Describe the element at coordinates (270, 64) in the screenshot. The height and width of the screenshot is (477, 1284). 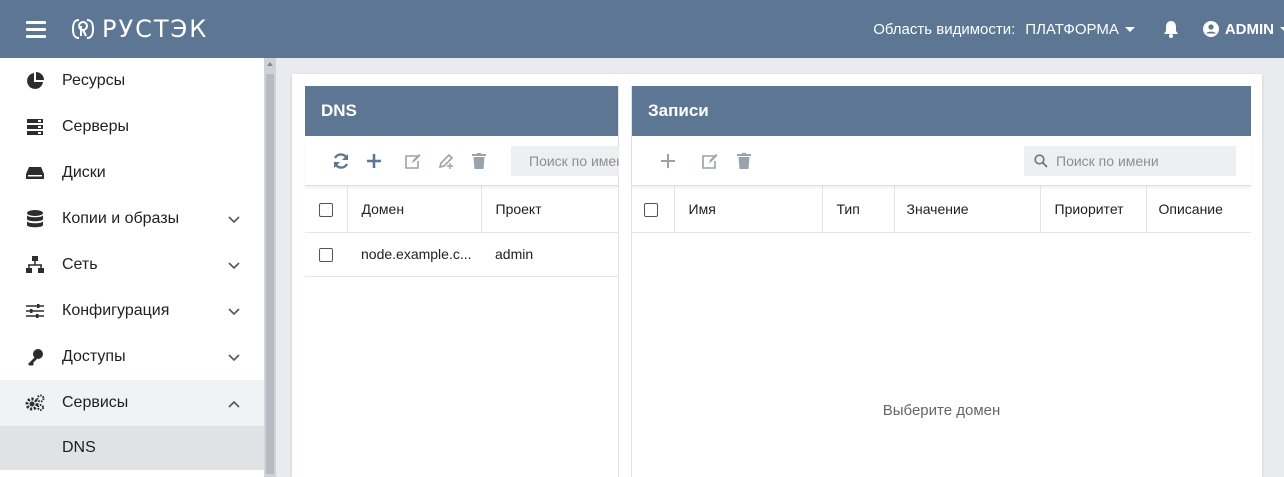
I see `scroll-up-icon` at that location.